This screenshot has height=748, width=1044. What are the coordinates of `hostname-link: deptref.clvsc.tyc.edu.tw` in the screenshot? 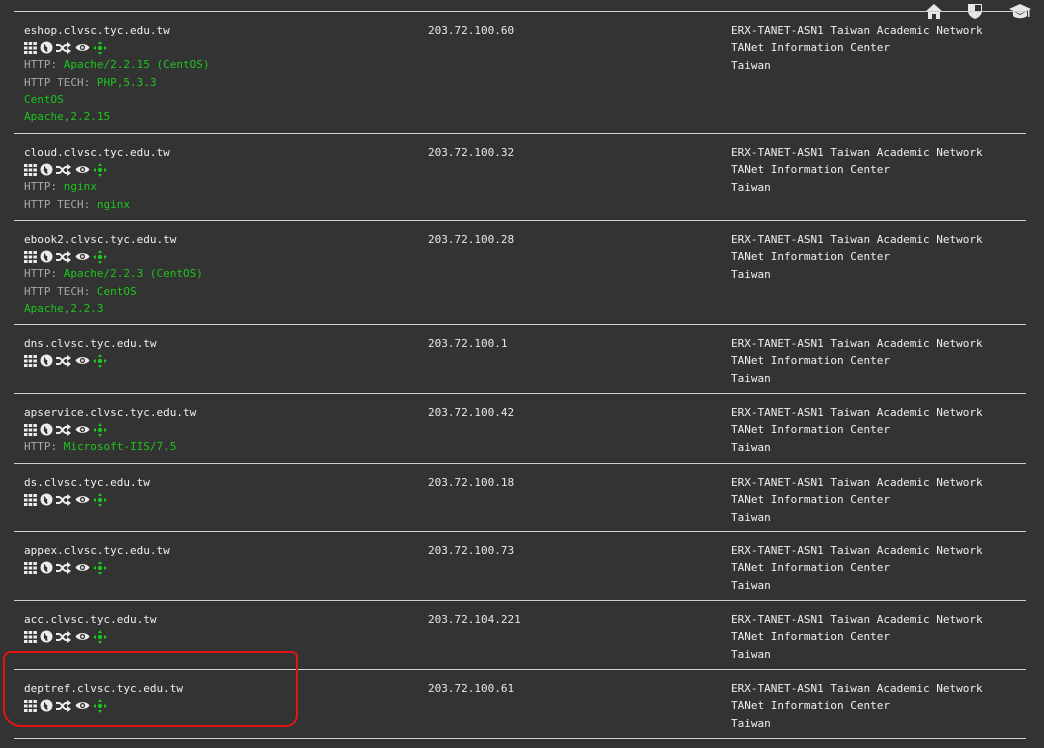 It's located at (219, 688).